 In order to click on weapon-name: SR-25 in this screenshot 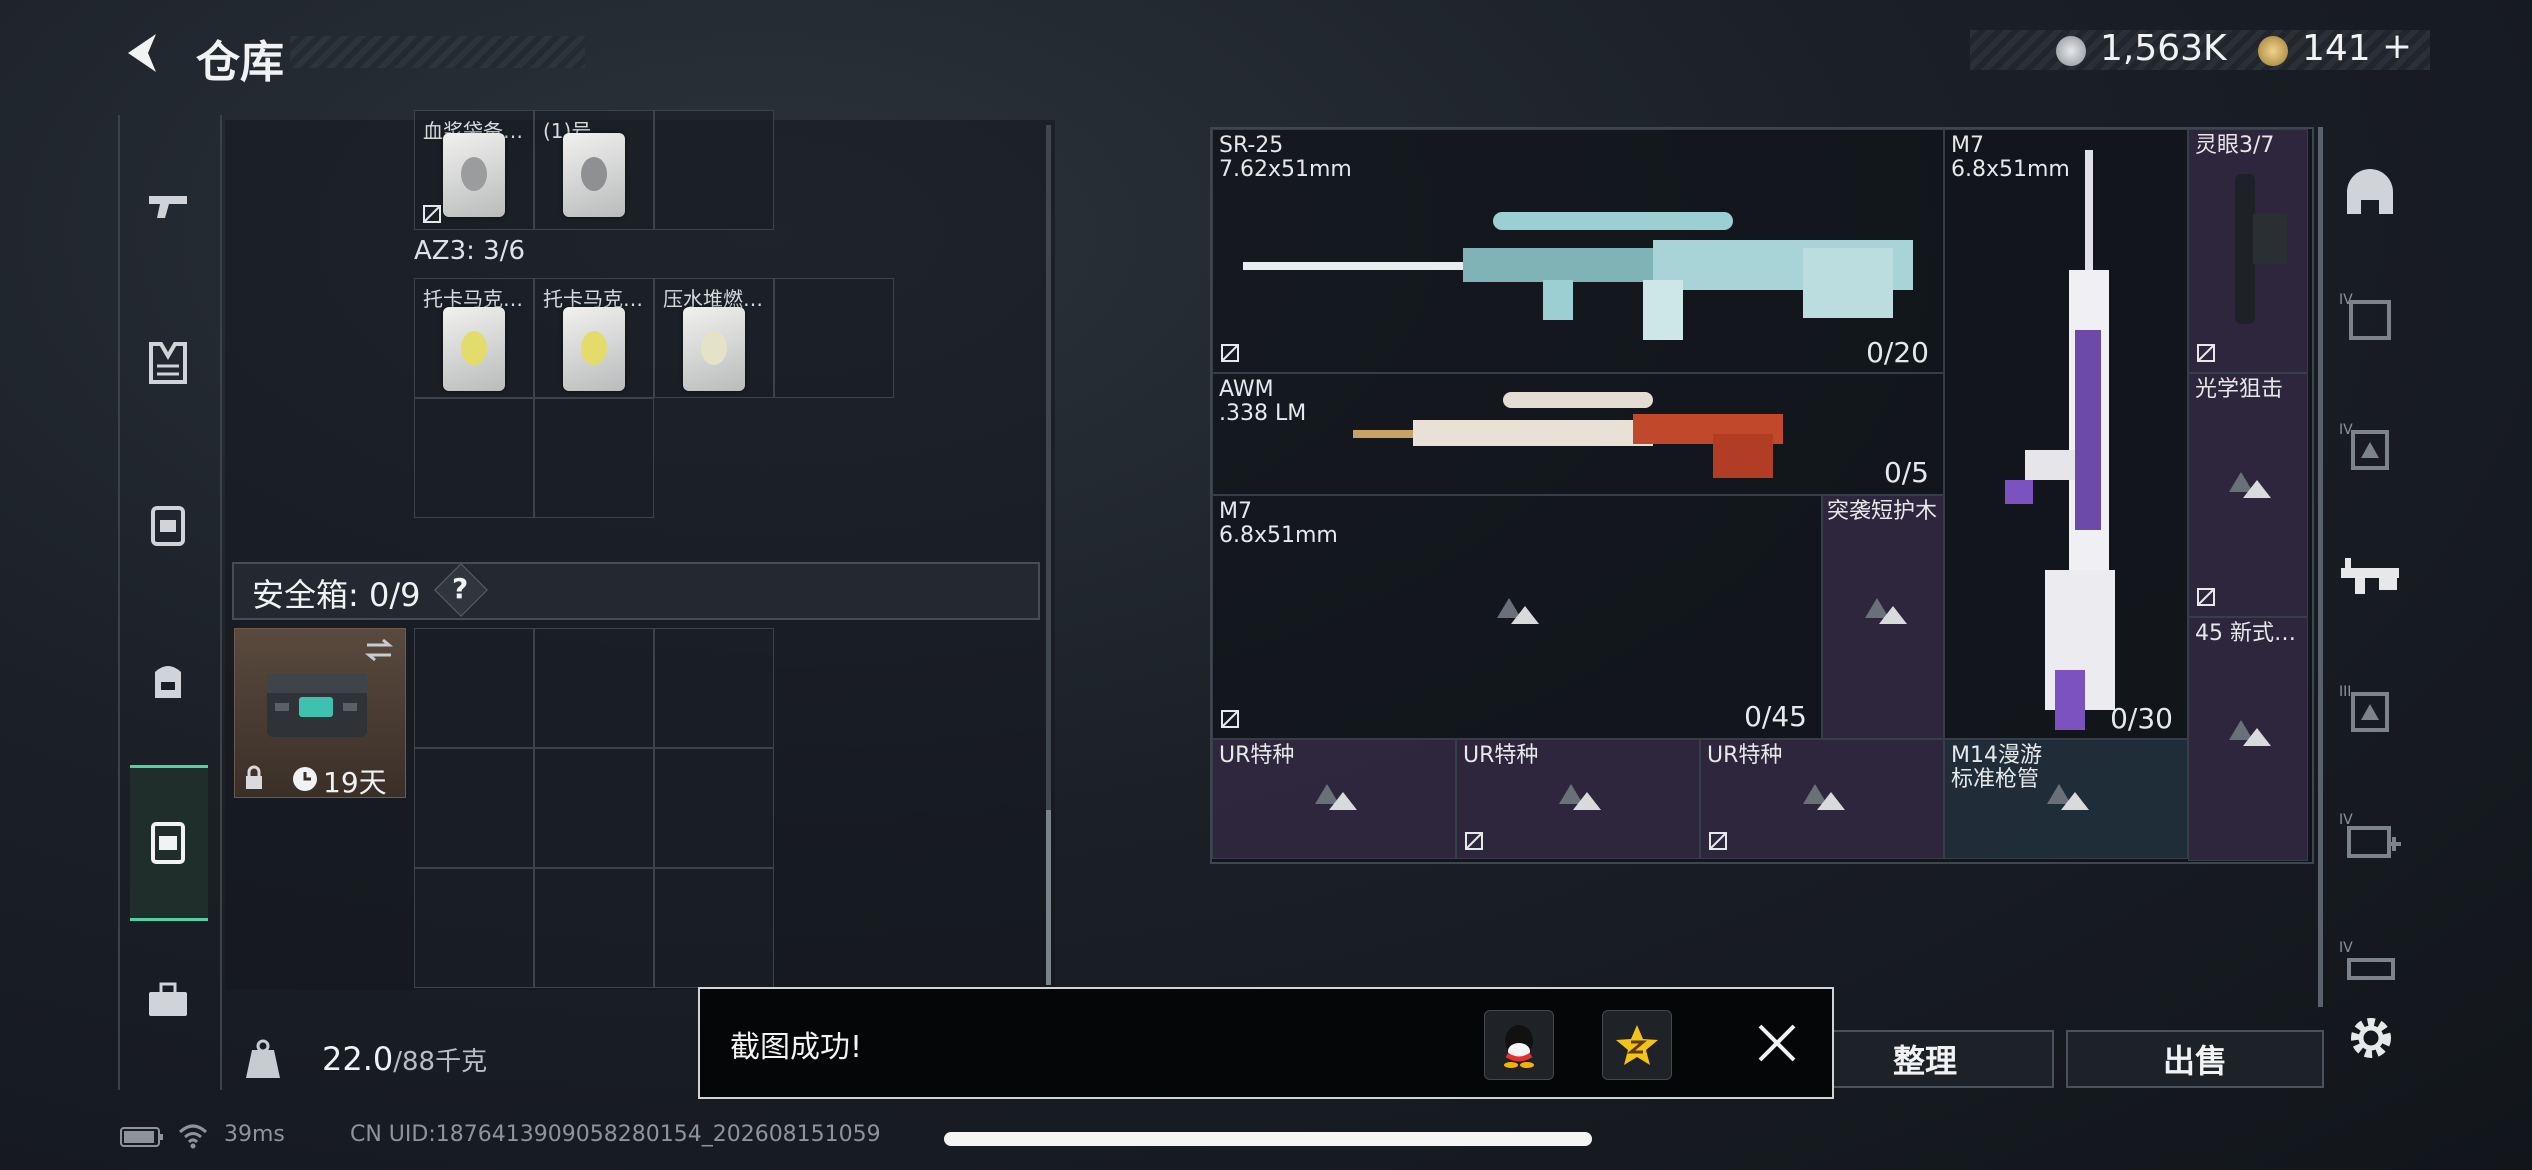, I will do `click(1251, 145)`.